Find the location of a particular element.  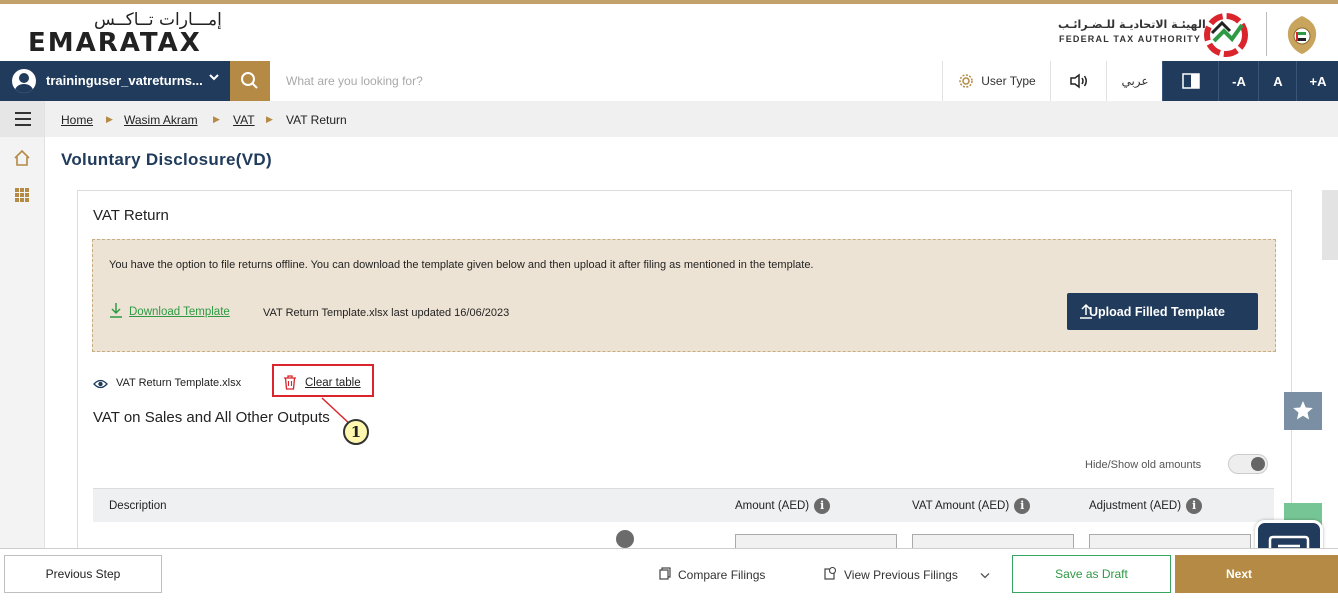

user-avatar-icon is located at coordinates (24, 81).